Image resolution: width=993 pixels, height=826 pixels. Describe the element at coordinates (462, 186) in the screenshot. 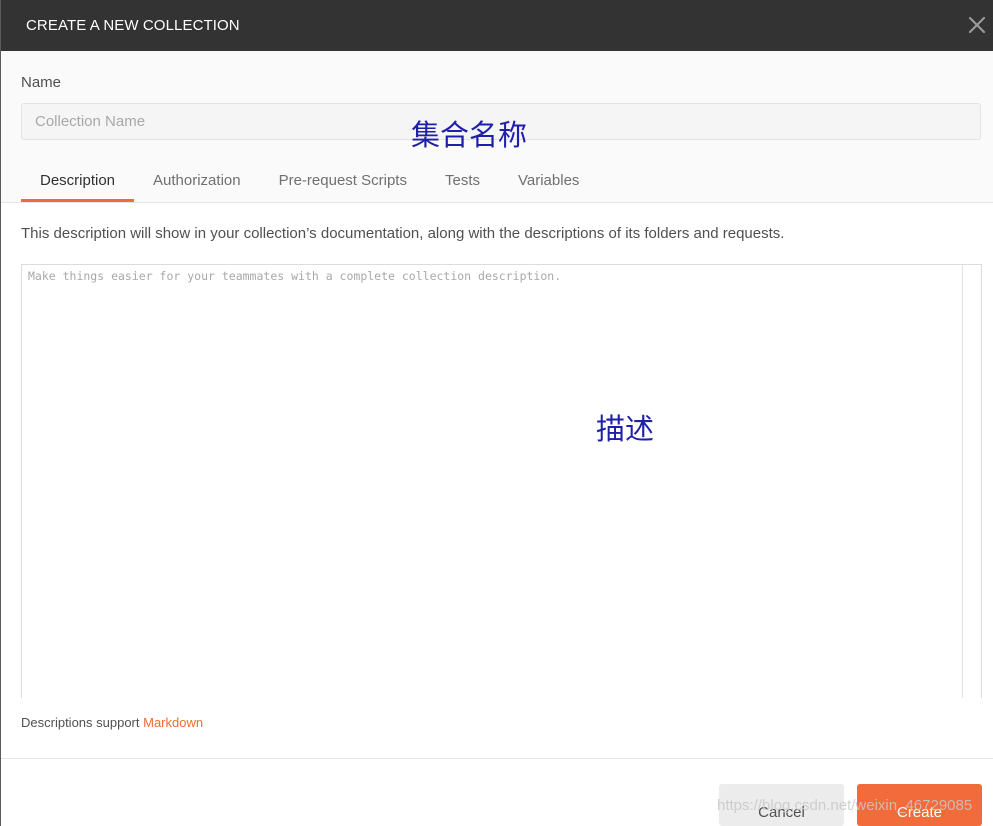

I see `tab-tests: Tests` at that location.